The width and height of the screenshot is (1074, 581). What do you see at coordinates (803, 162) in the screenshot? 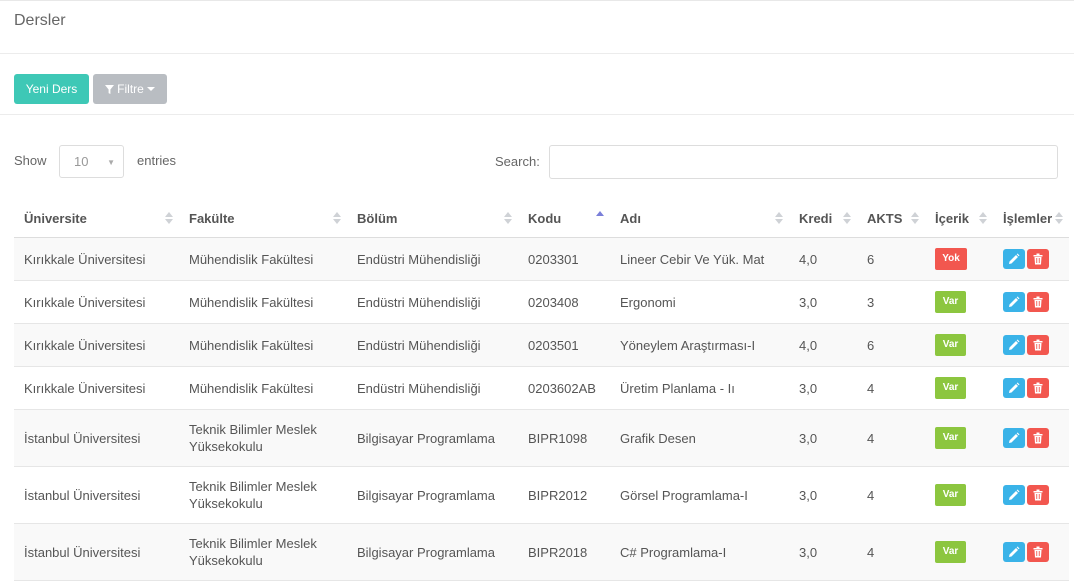
I see `search-input` at bounding box center [803, 162].